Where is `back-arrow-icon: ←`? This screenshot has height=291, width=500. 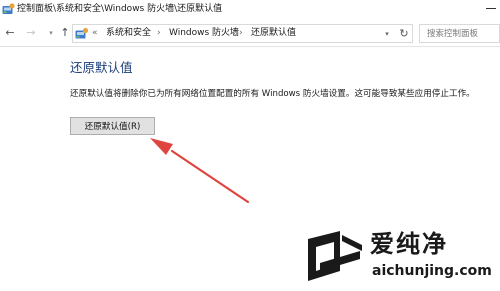 back-arrow-icon: ← is located at coordinates (10, 33).